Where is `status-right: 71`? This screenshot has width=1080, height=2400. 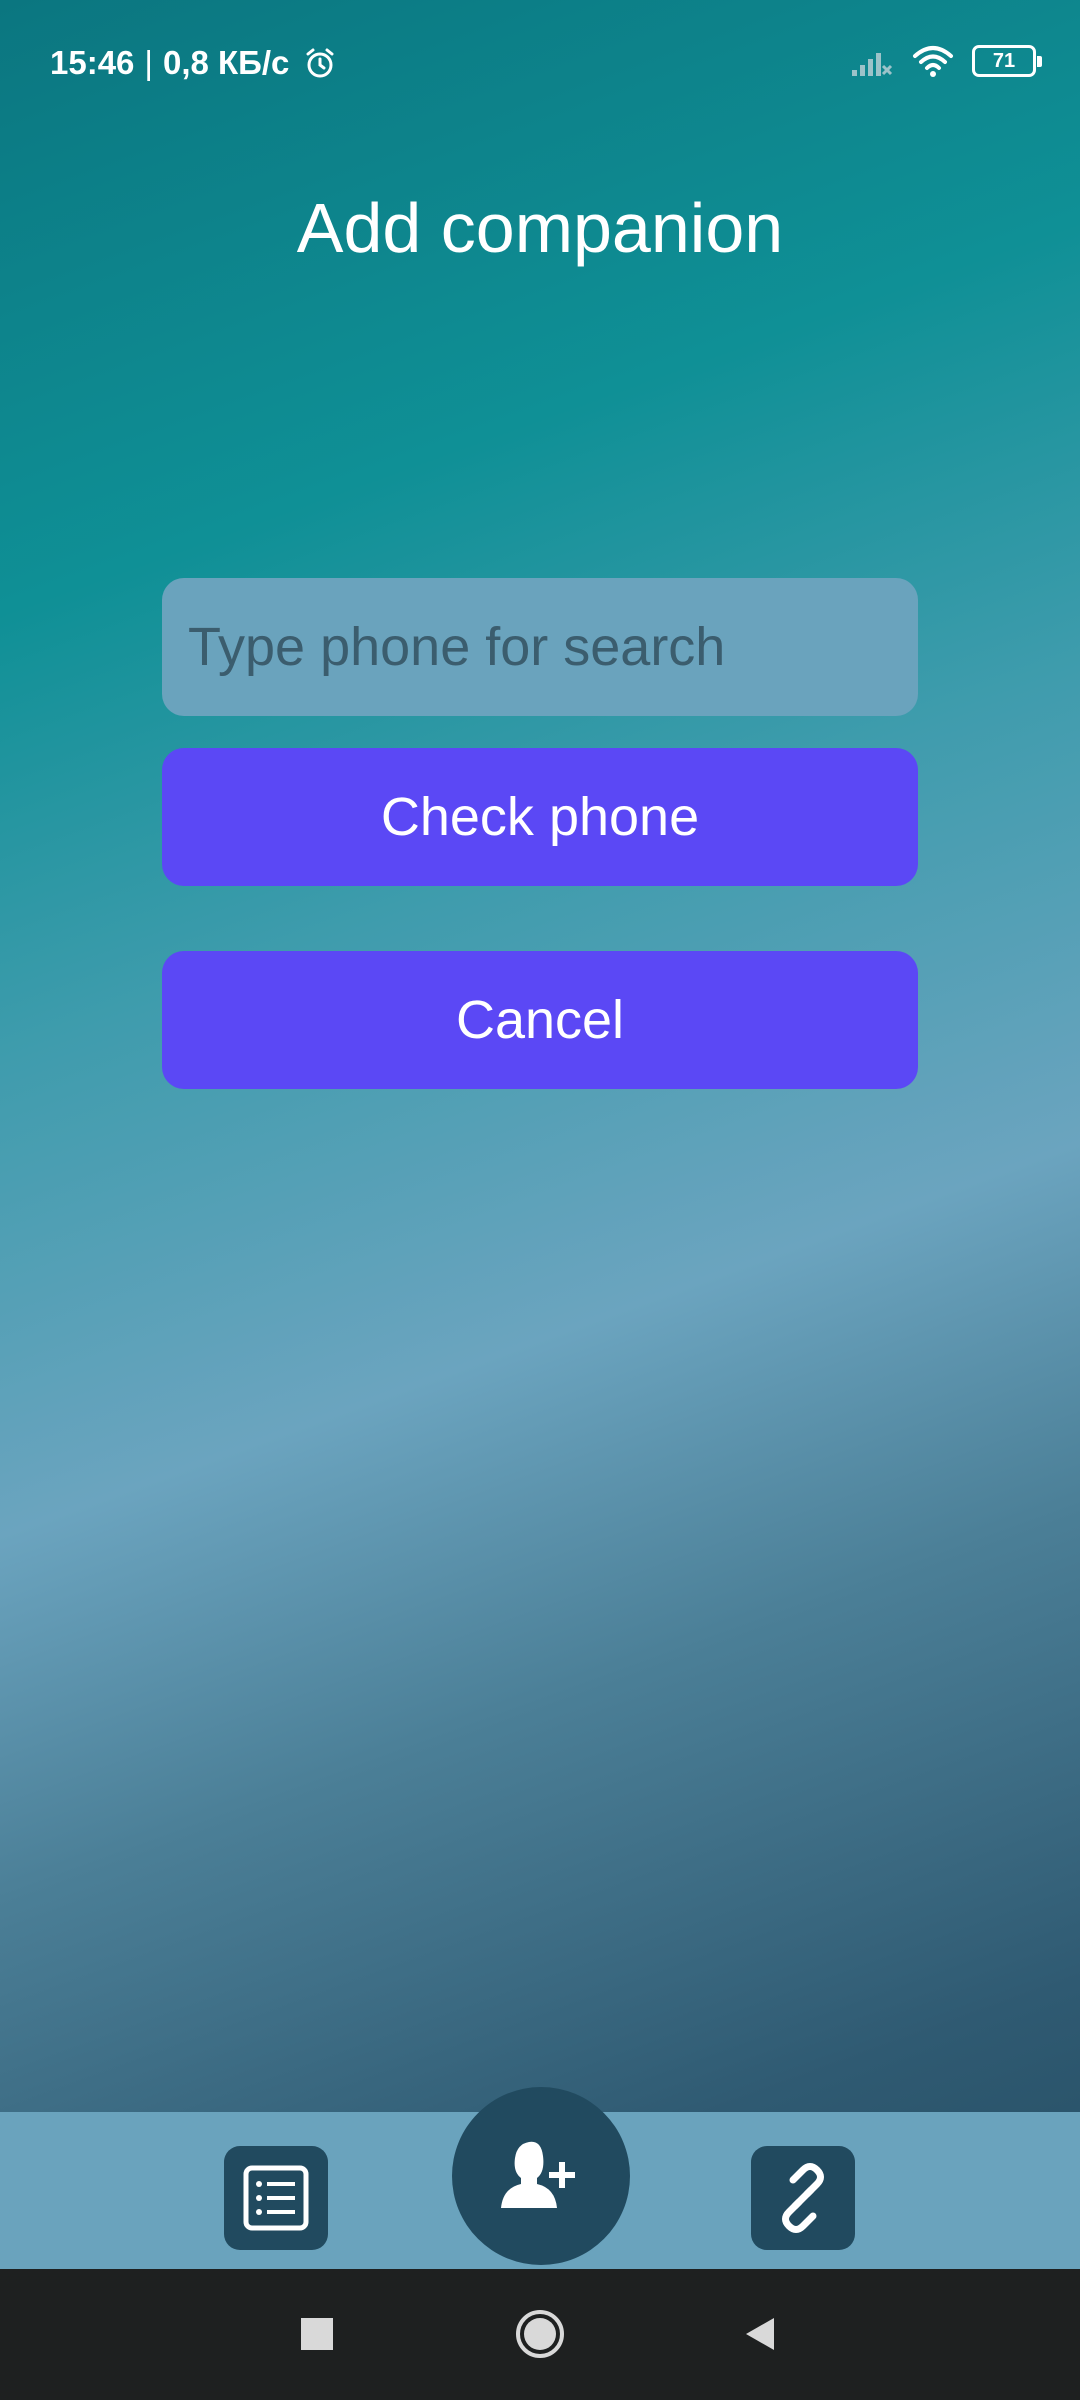
status-right: 71 is located at coordinates (946, 61).